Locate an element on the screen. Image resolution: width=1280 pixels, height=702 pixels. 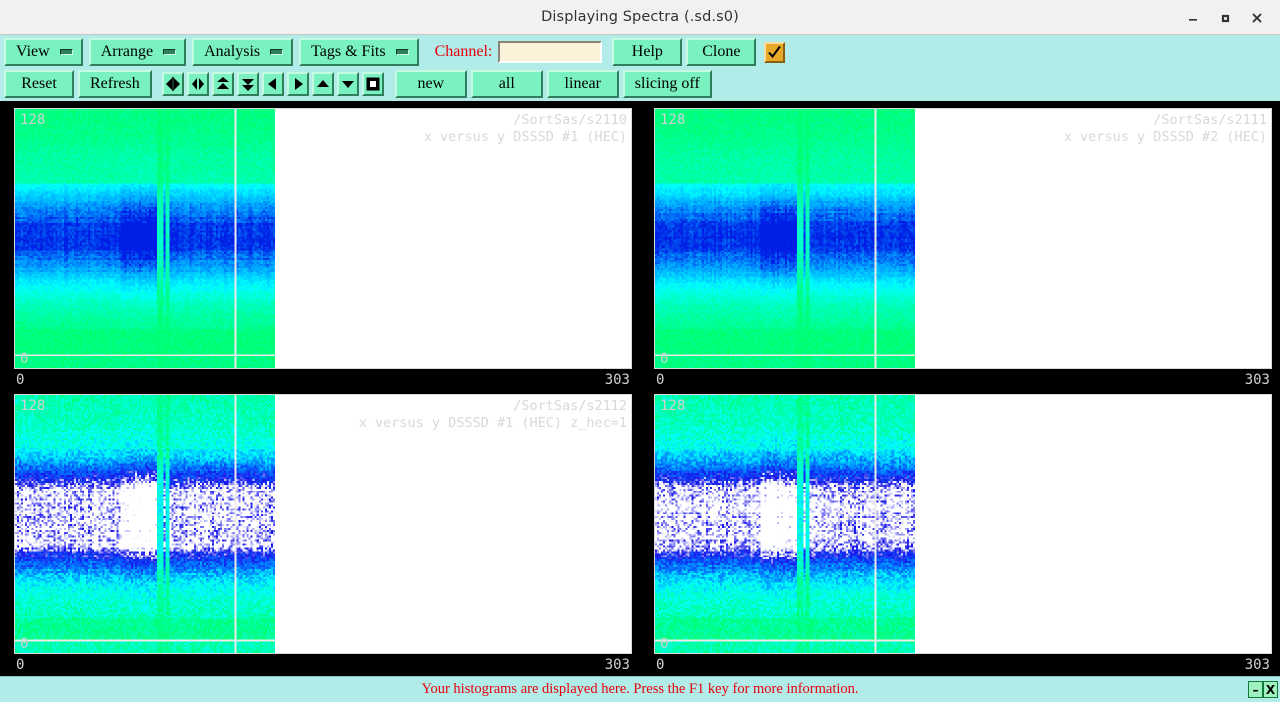
x-axis-max-label-2: 303 is located at coordinates (617, 665).